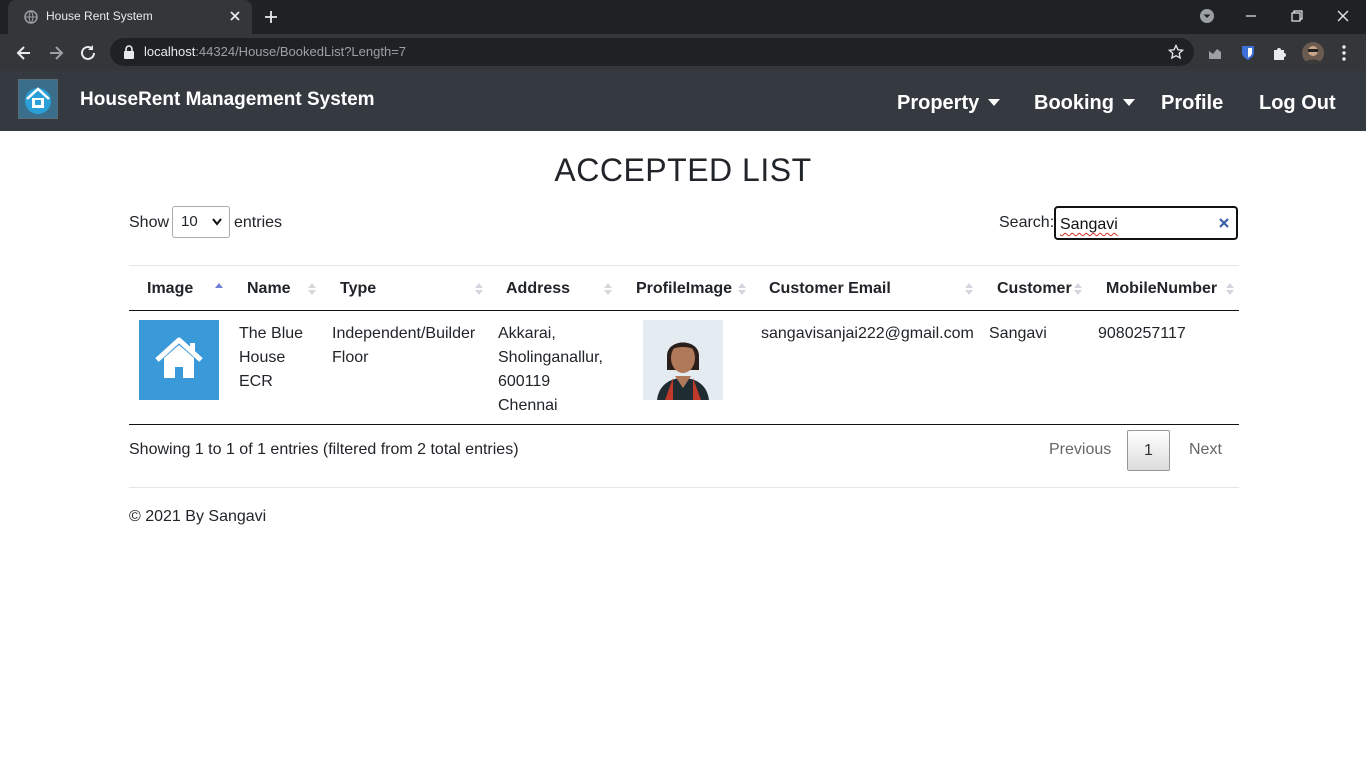 The width and height of the screenshot is (1366, 768). I want to click on lock-icon, so click(129, 52).